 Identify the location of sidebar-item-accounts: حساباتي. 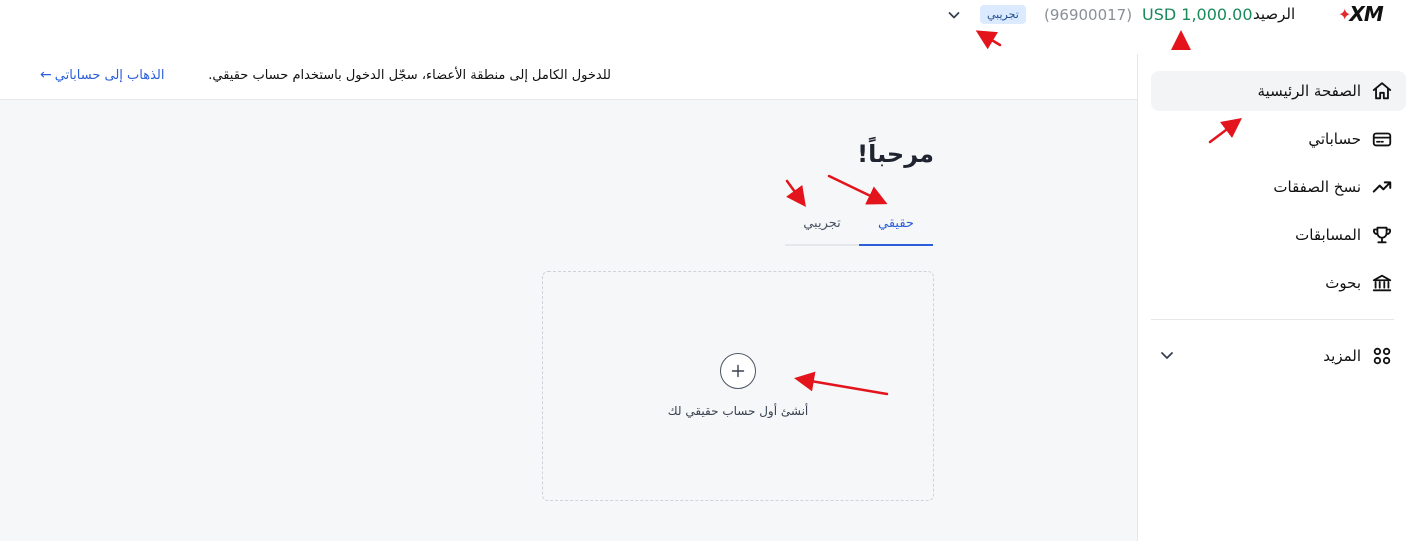
(1278, 139).